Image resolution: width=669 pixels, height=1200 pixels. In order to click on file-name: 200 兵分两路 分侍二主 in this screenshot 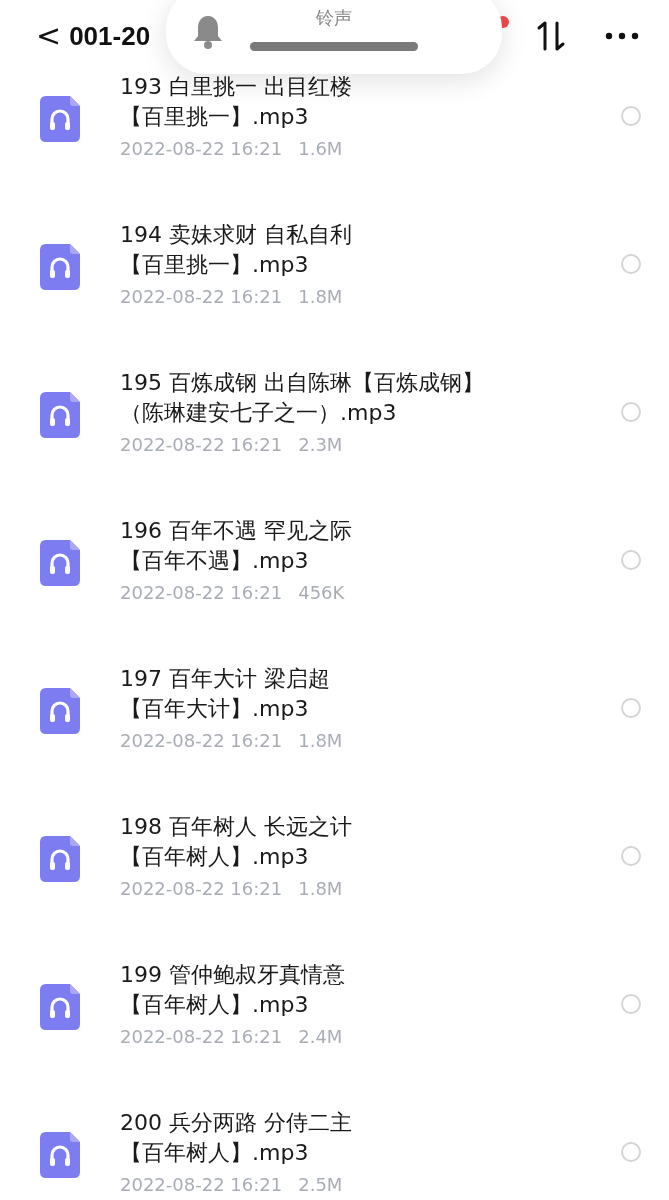, I will do `click(236, 1123)`.